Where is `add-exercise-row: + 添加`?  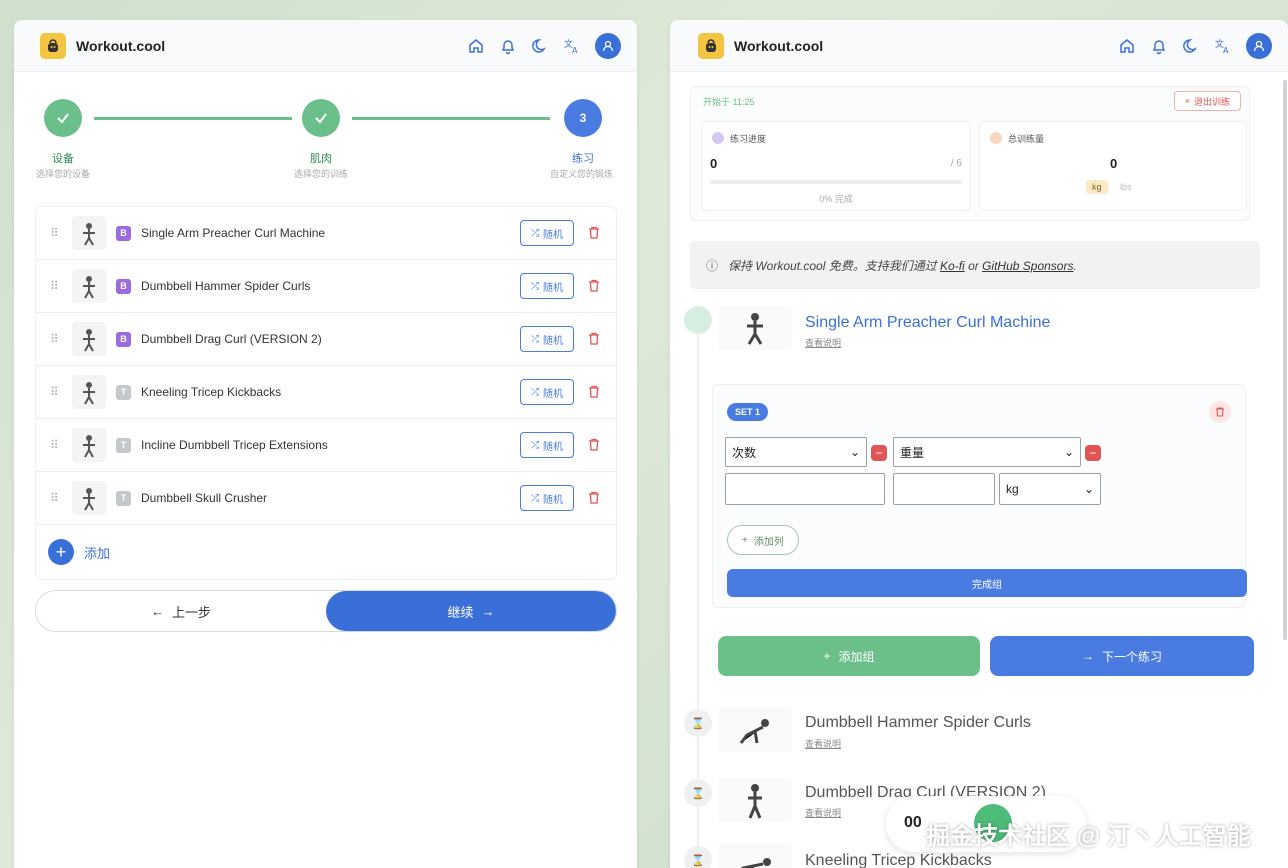 add-exercise-row: + 添加 is located at coordinates (326, 552).